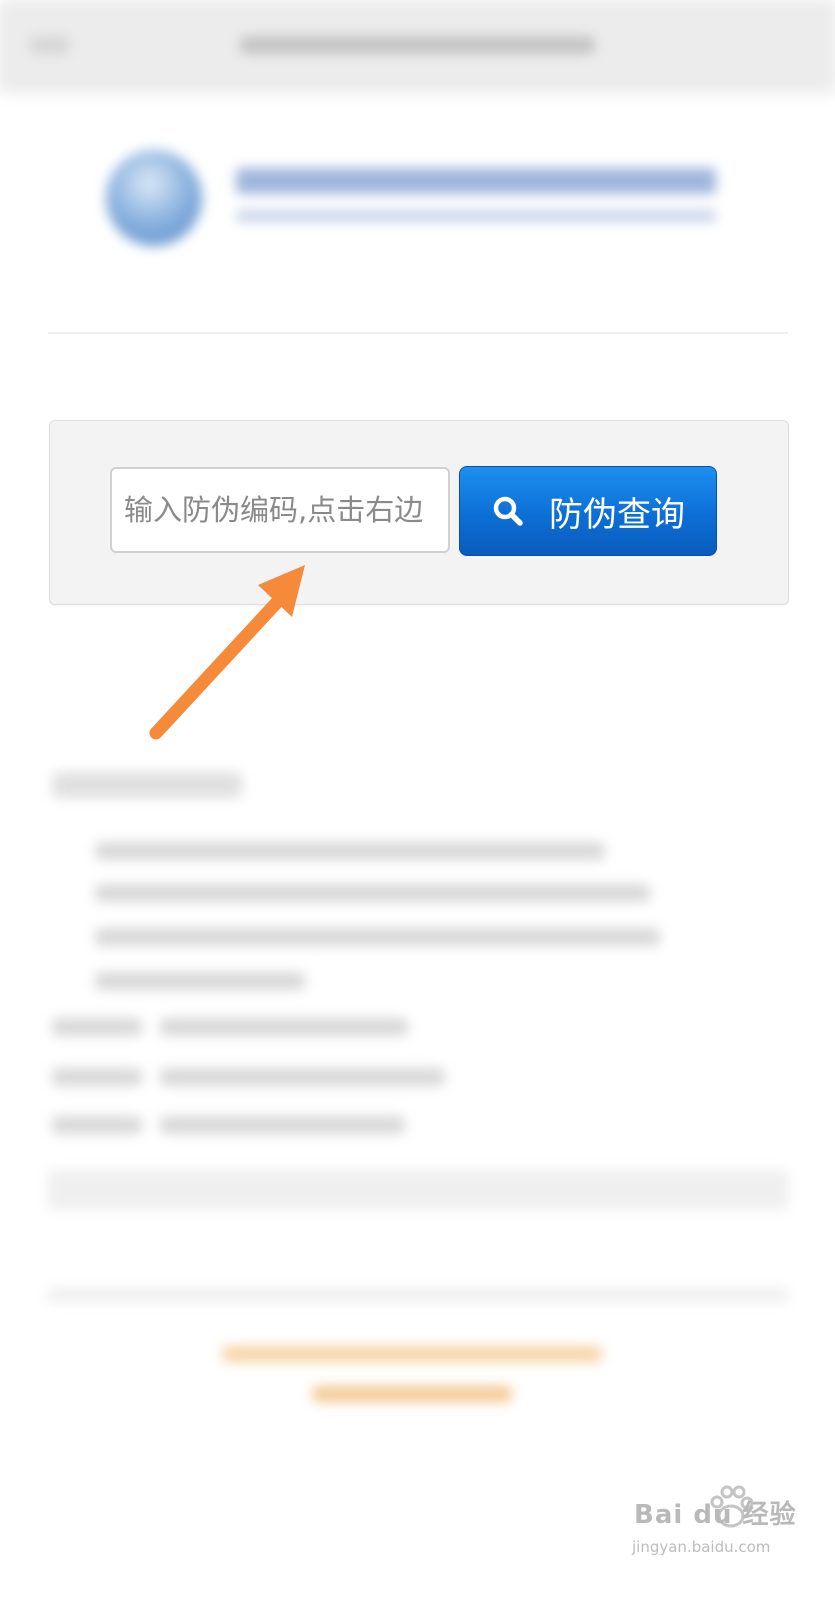  I want to click on globe-logo-icon, so click(154, 198).